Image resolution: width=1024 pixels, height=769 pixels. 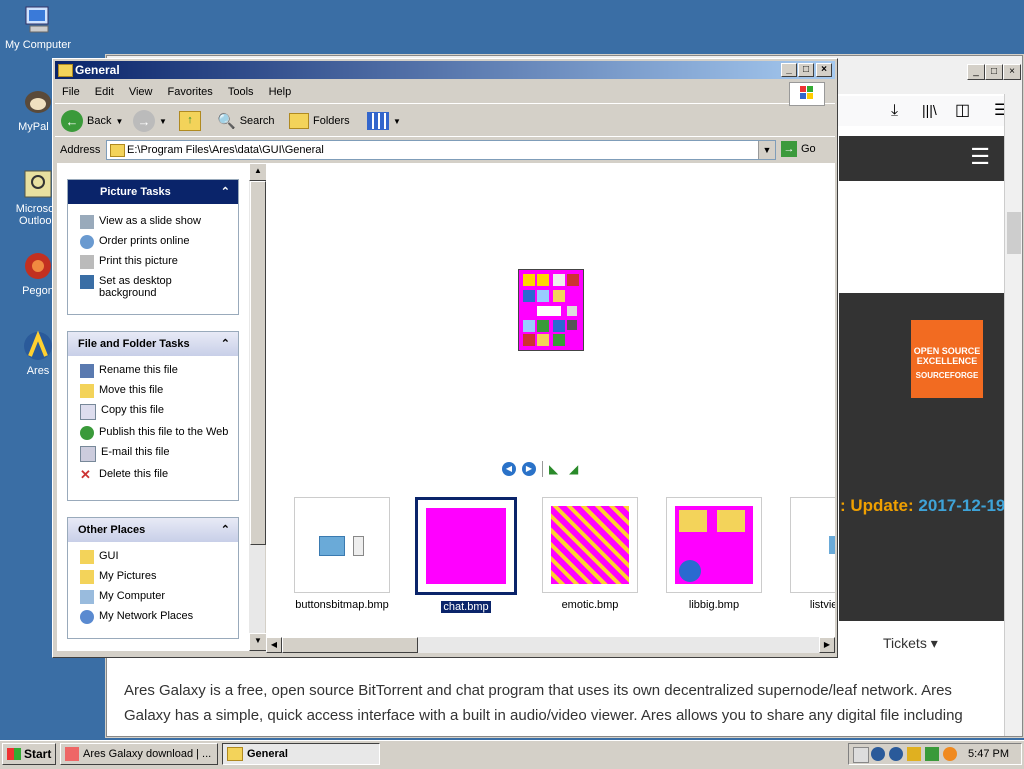 What do you see at coordinates (153, 192) in the screenshot?
I see `picture-tasks-header: Picture Tasks ⌃` at bounding box center [153, 192].